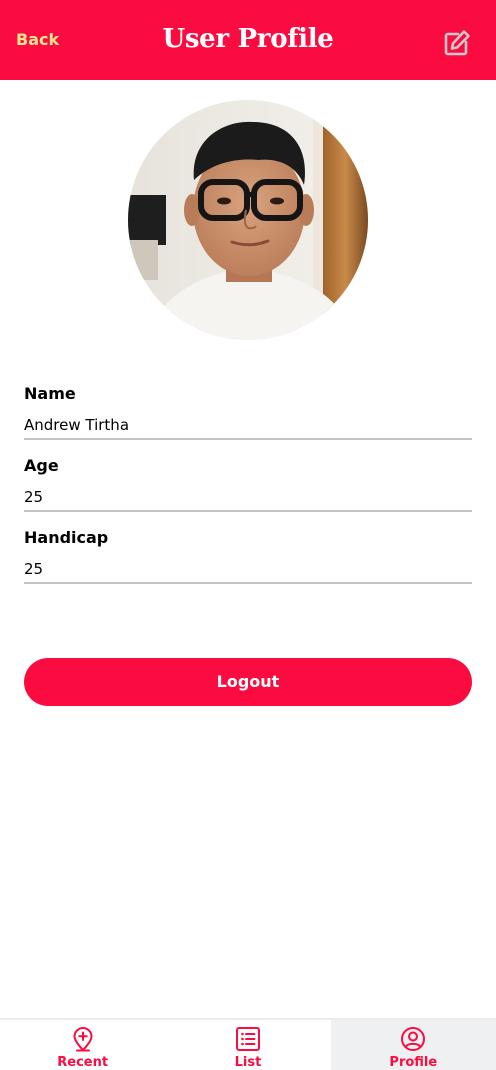 The height and width of the screenshot is (1070, 496). What do you see at coordinates (83, 1039) in the screenshot?
I see `map-pin-plus-icon` at bounding box center [83, 1039].